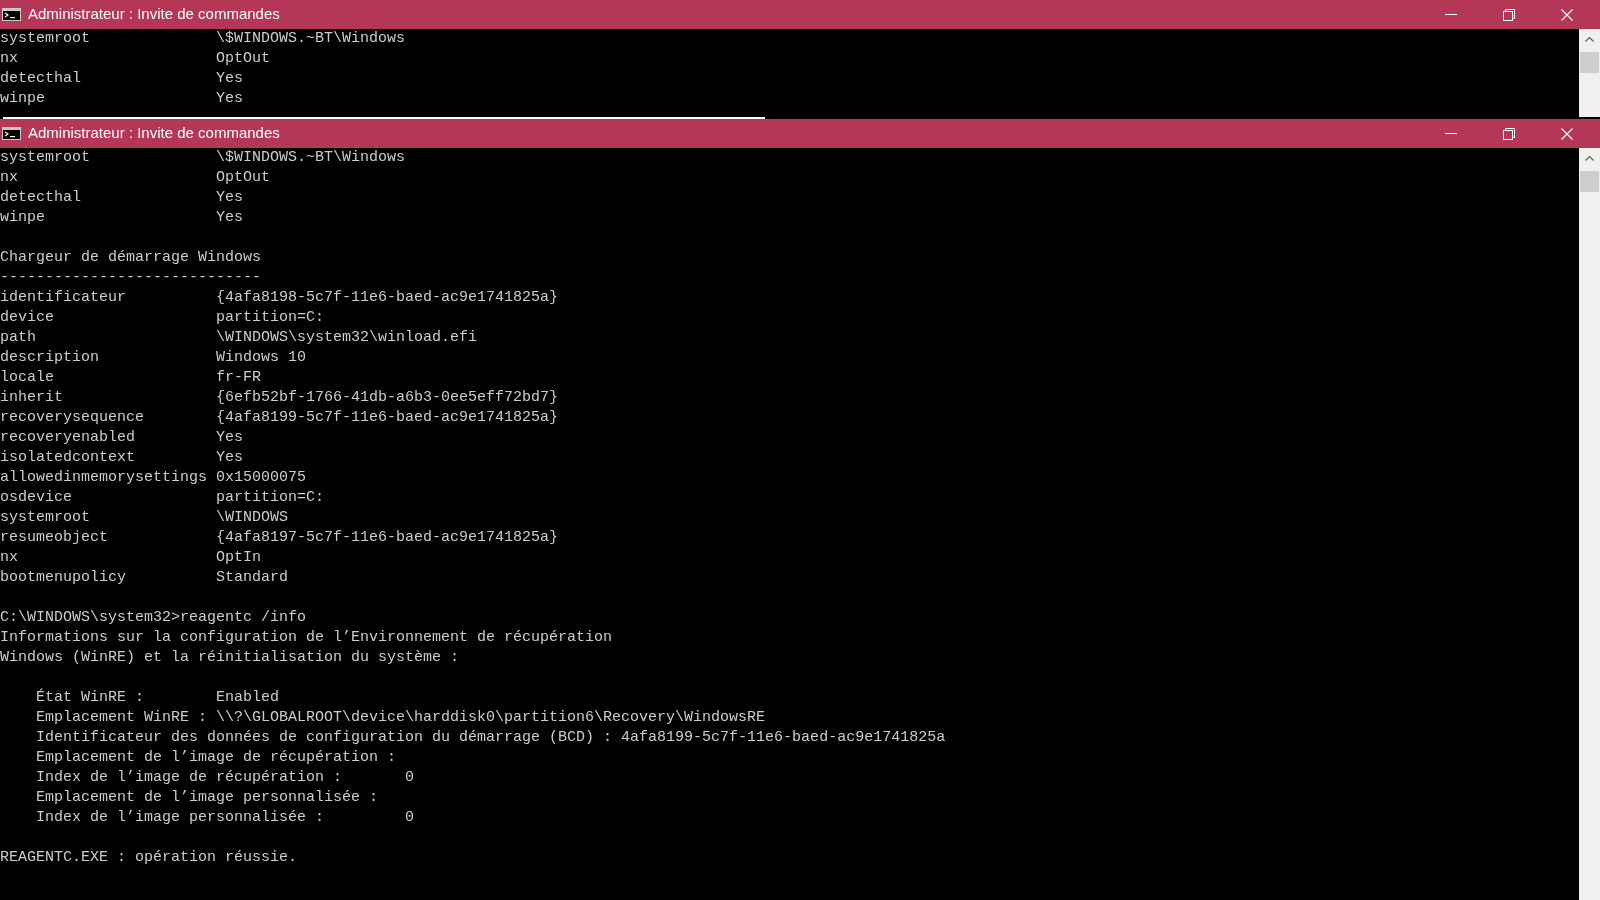 Image resolution: width=1600 pixels, height=900 pixels. Describe the element at coordinates (36, 498) in the screenshot. I see `setting-name: osdevice` at that location.